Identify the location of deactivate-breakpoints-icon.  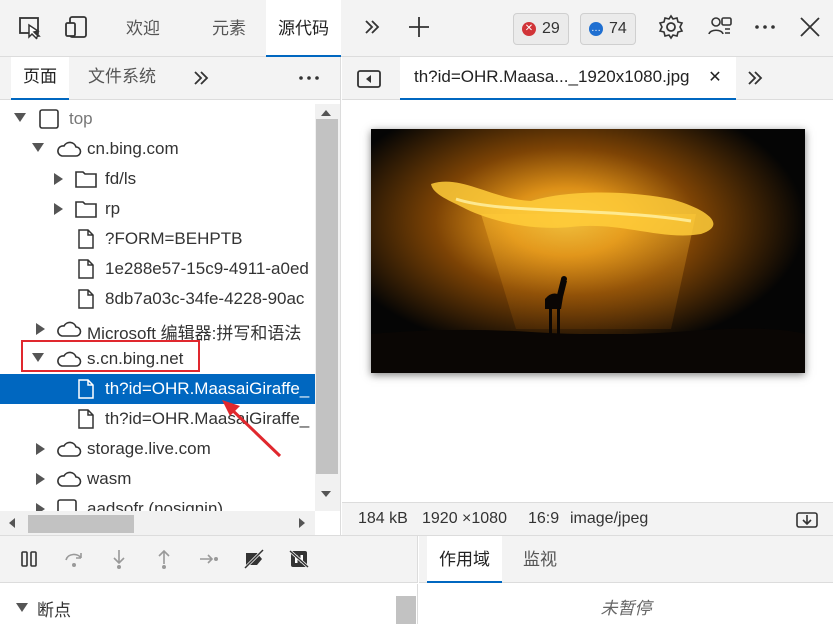
(254, 559).